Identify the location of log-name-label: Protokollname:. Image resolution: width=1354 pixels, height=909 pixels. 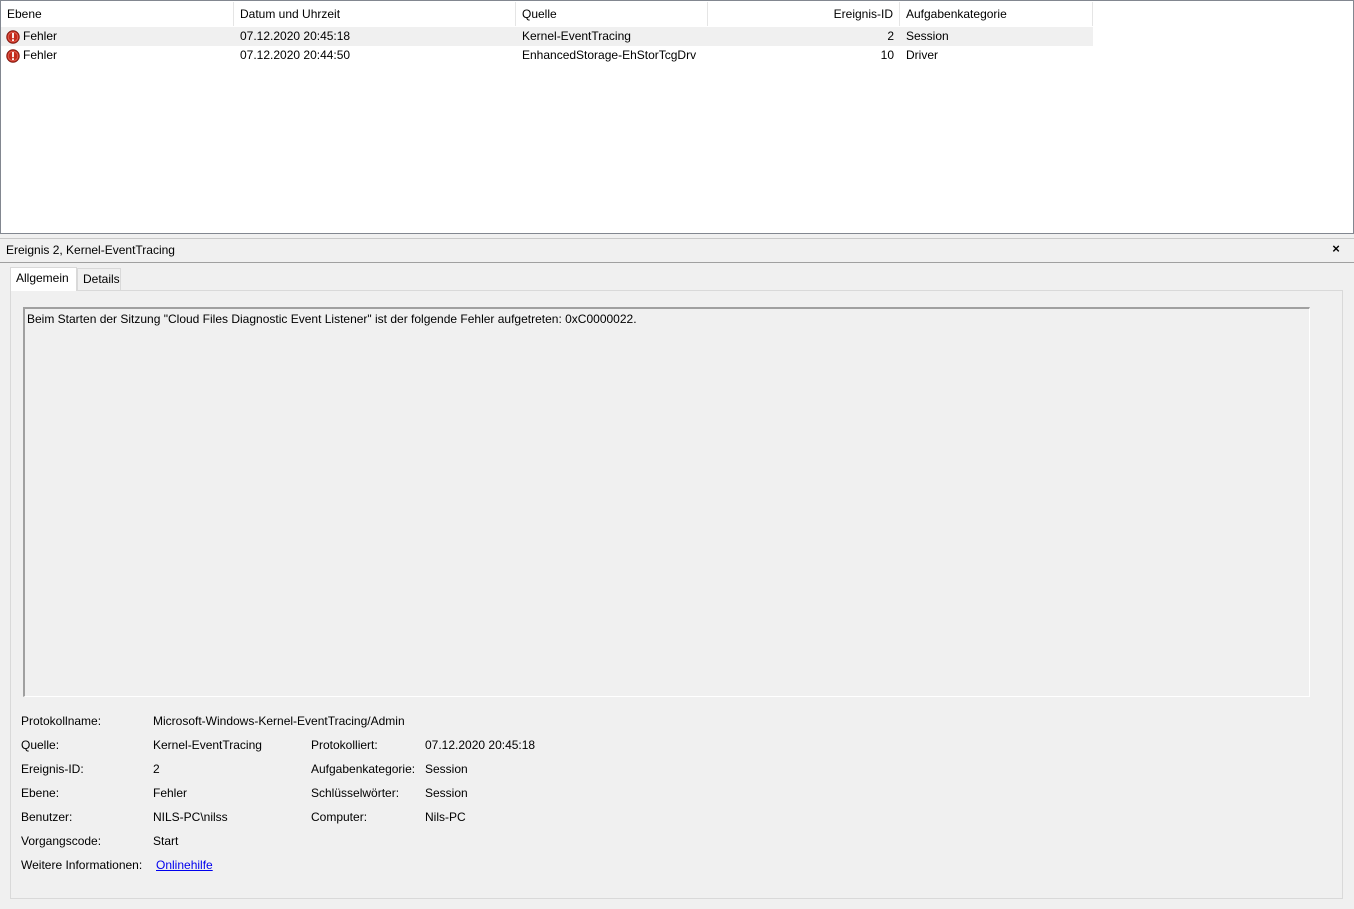
(61, 721).